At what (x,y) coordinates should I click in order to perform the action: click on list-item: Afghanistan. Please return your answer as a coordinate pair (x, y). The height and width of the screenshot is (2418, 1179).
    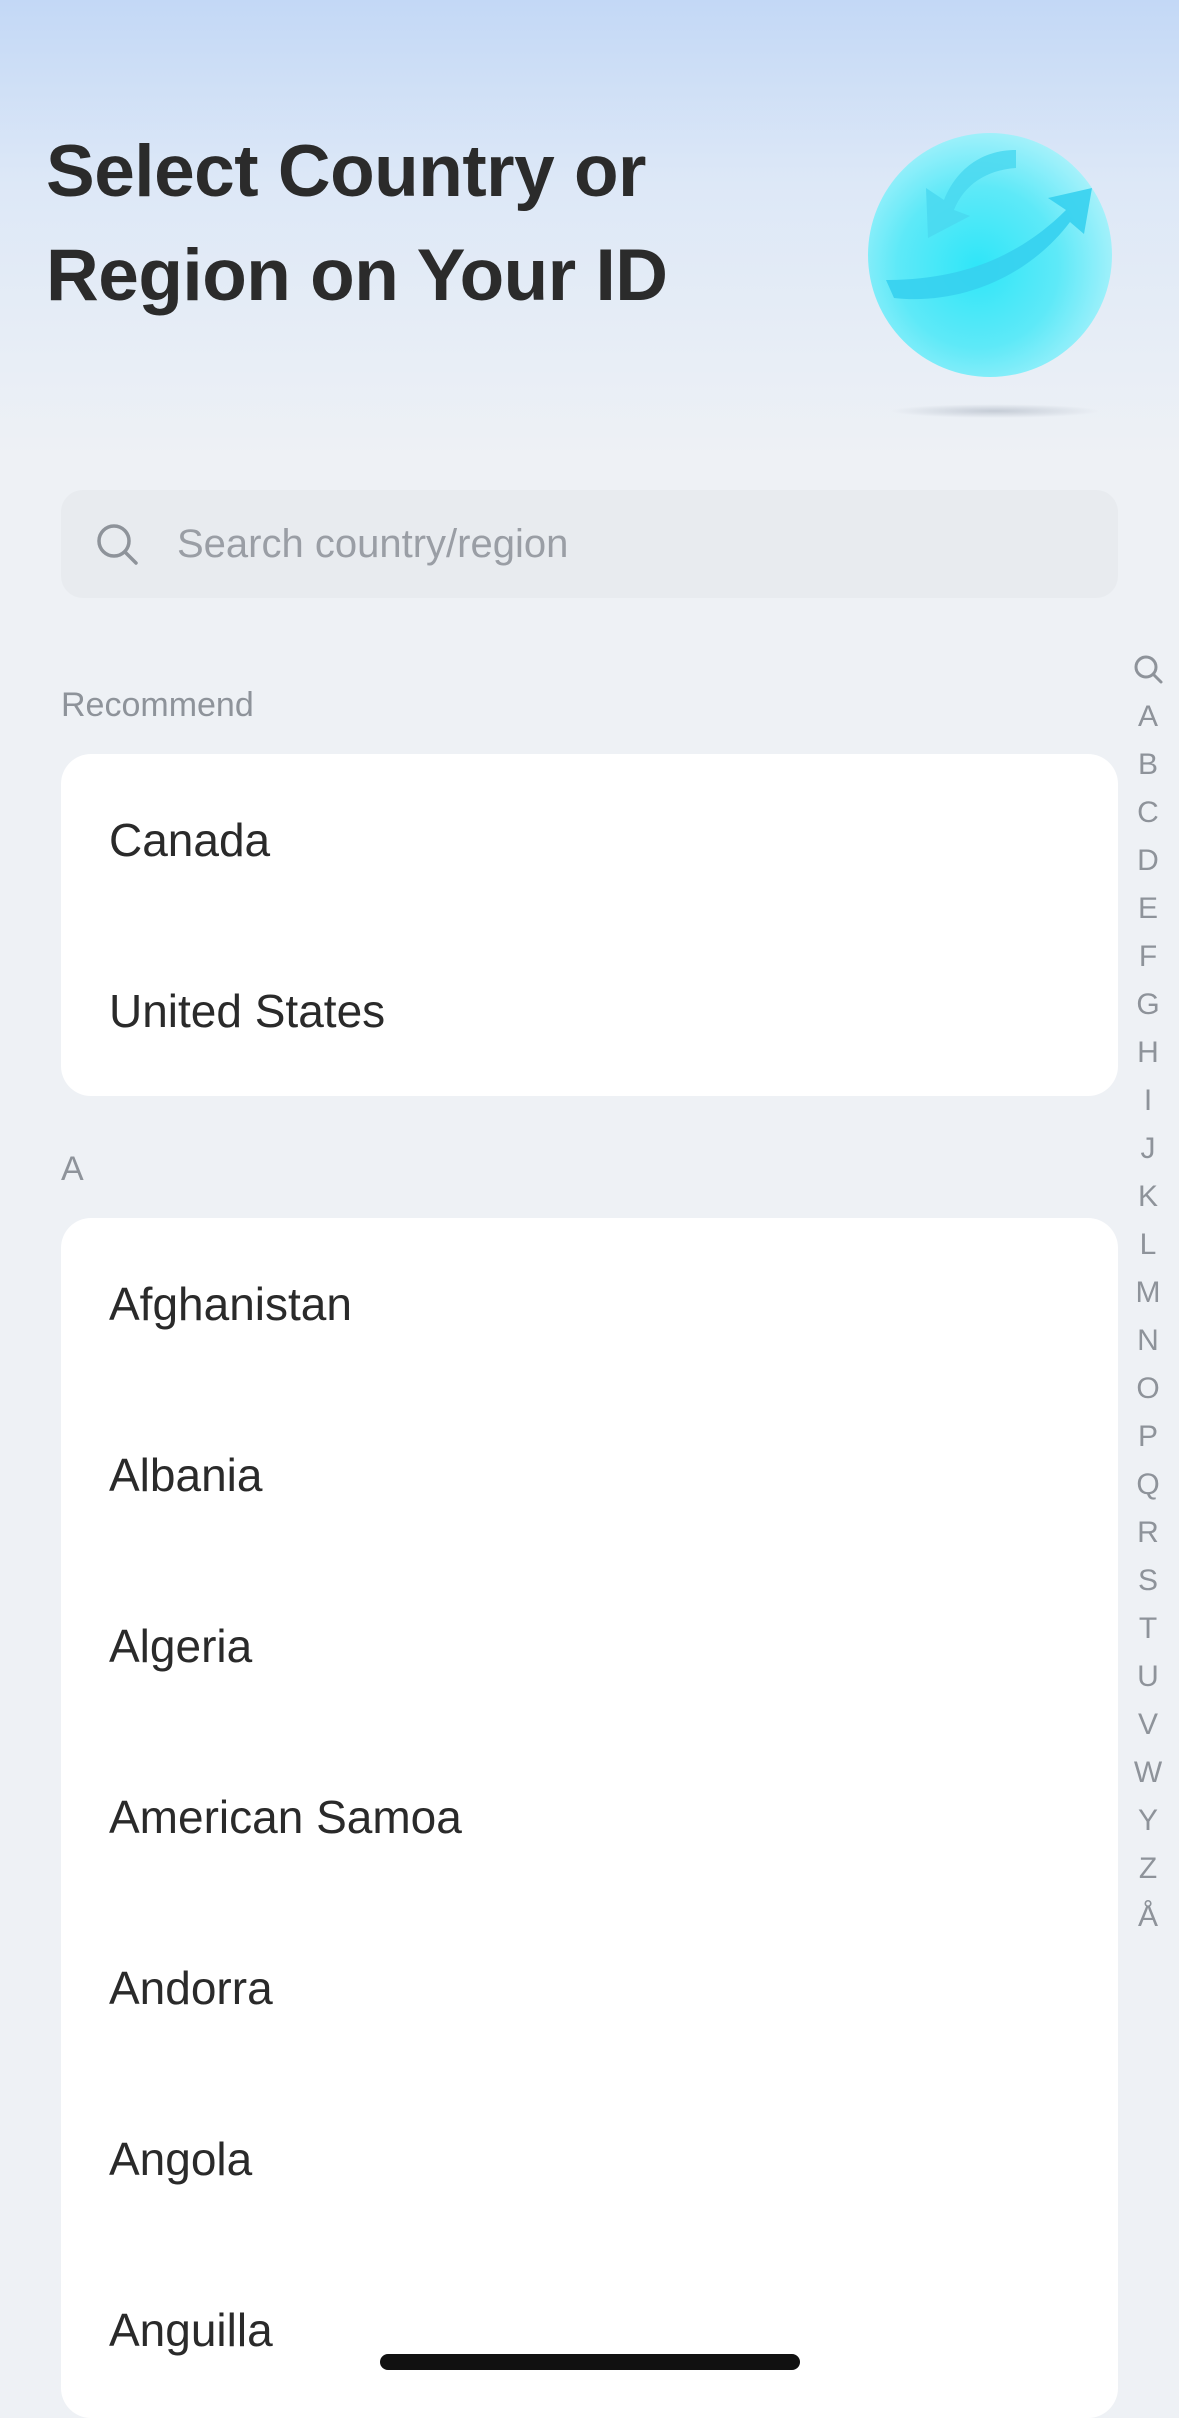
    Looking at the image, I should click on (589, 1303).